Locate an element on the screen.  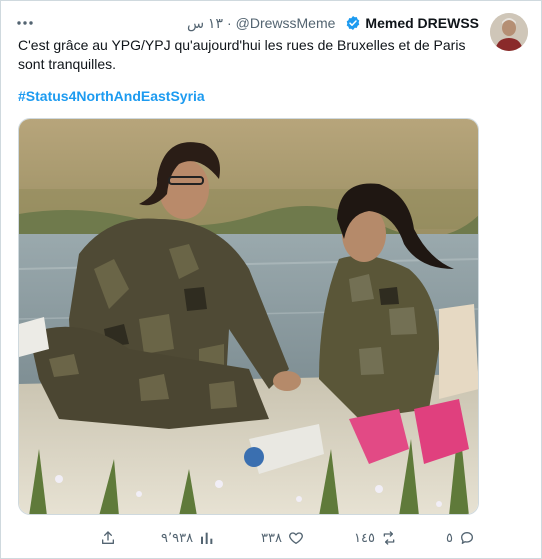
retweet-count: ١٤٥ is located at coordinates (364, 537).